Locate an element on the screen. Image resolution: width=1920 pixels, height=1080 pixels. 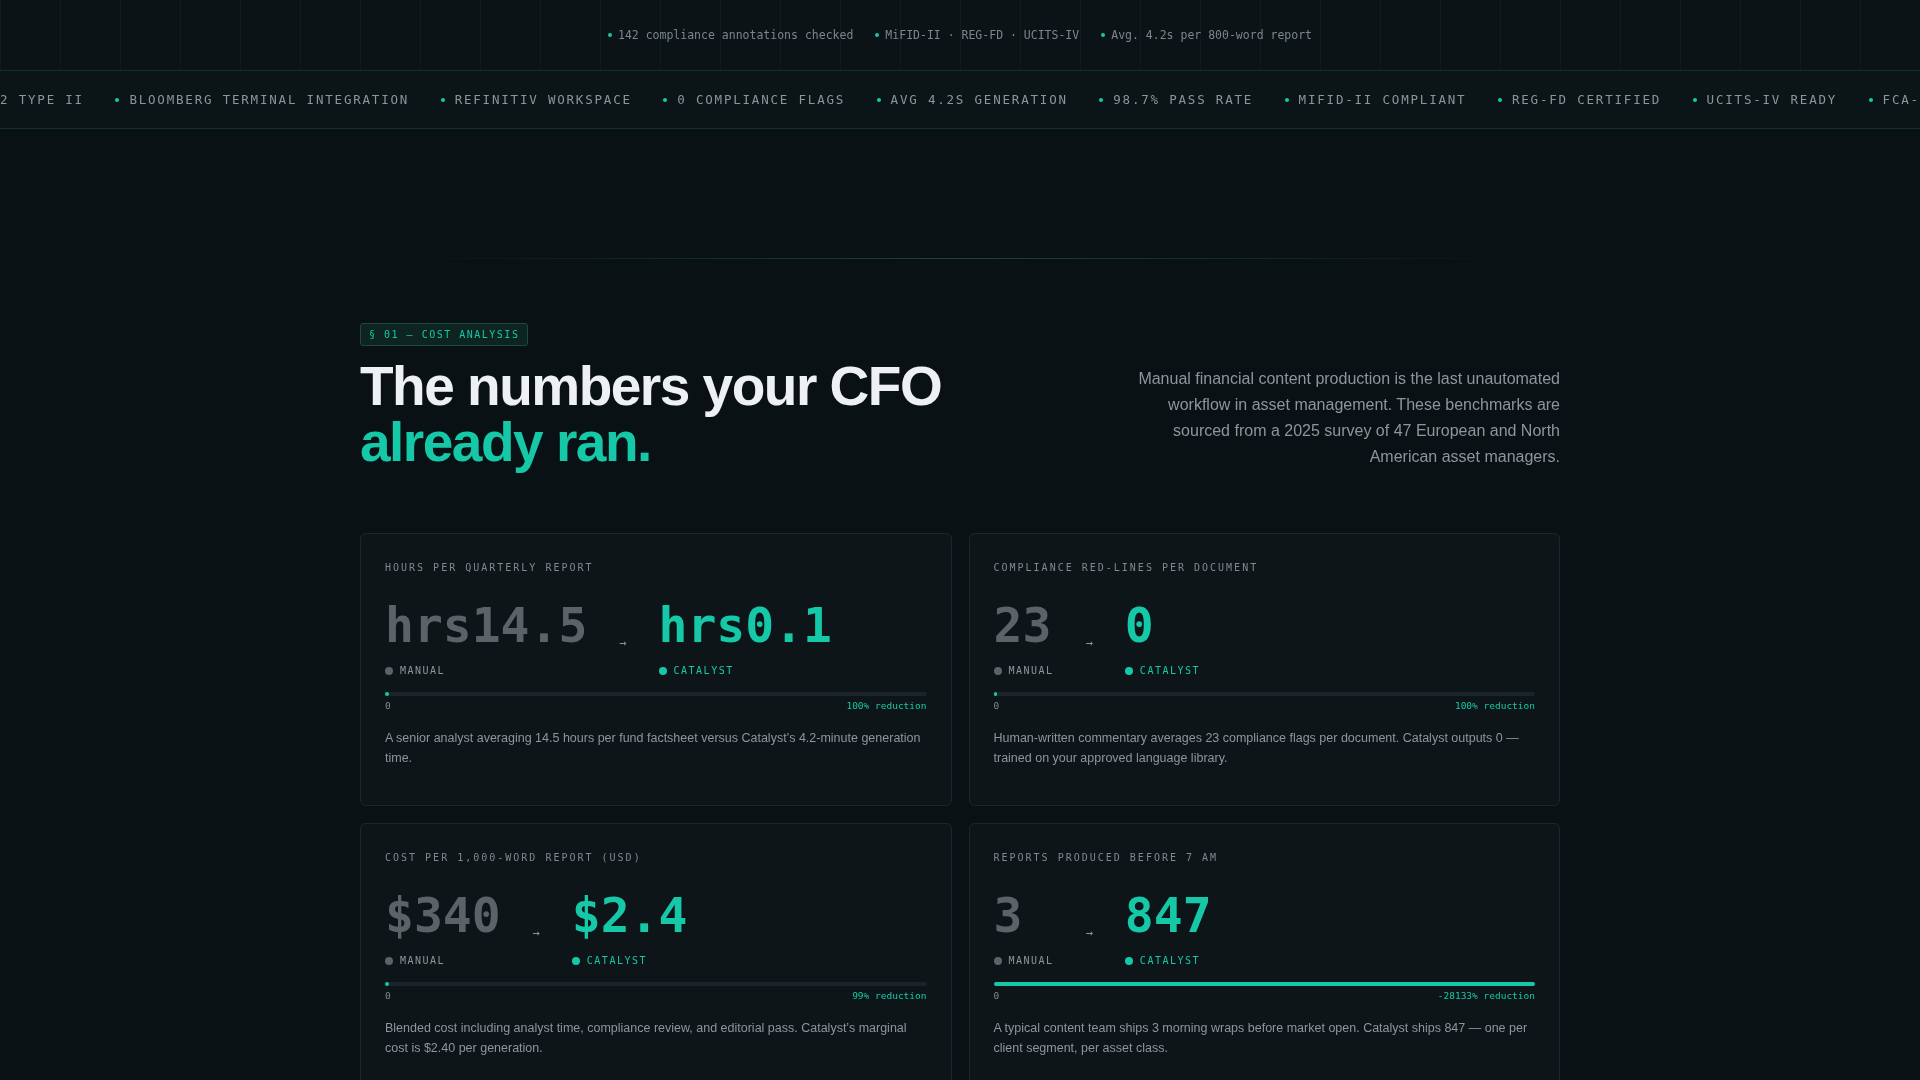
section-badge: § 01 — COST ANALYSIS is located at coordinates (444, 334).